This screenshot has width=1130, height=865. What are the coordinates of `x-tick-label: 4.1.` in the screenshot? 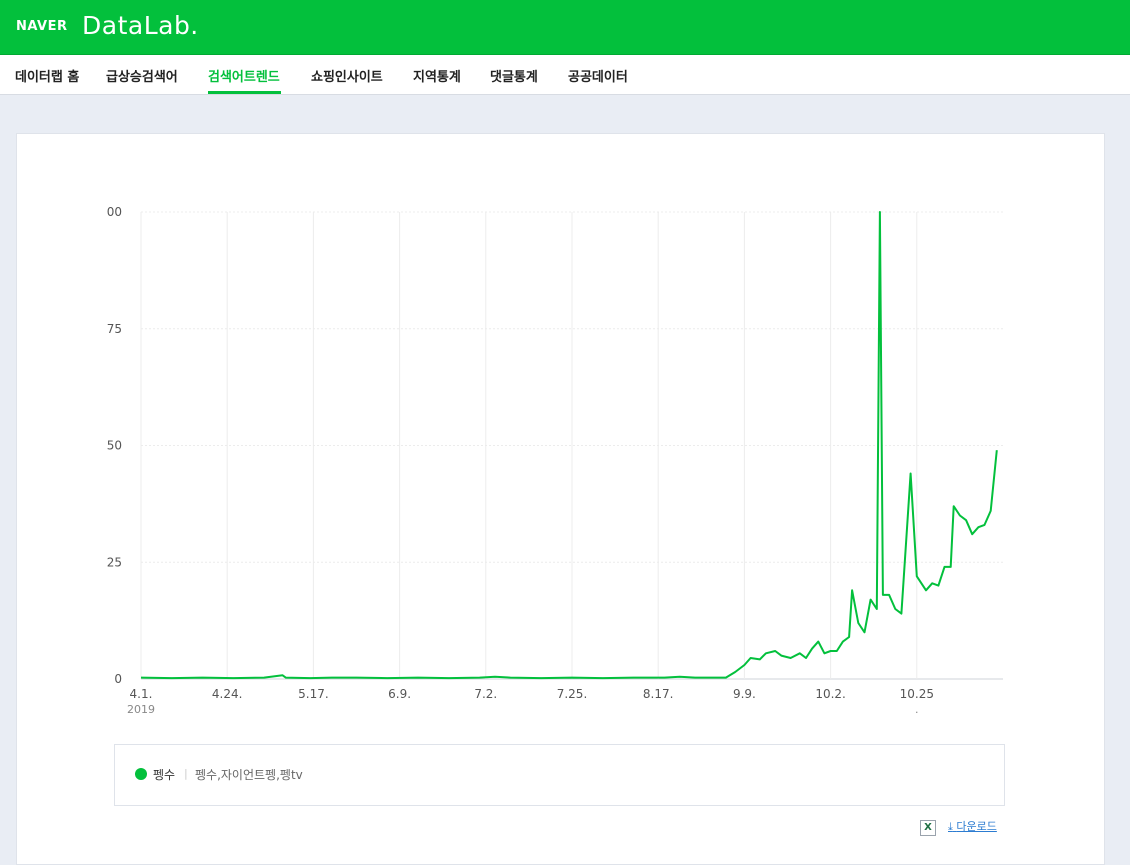 It's located at (141, 694).